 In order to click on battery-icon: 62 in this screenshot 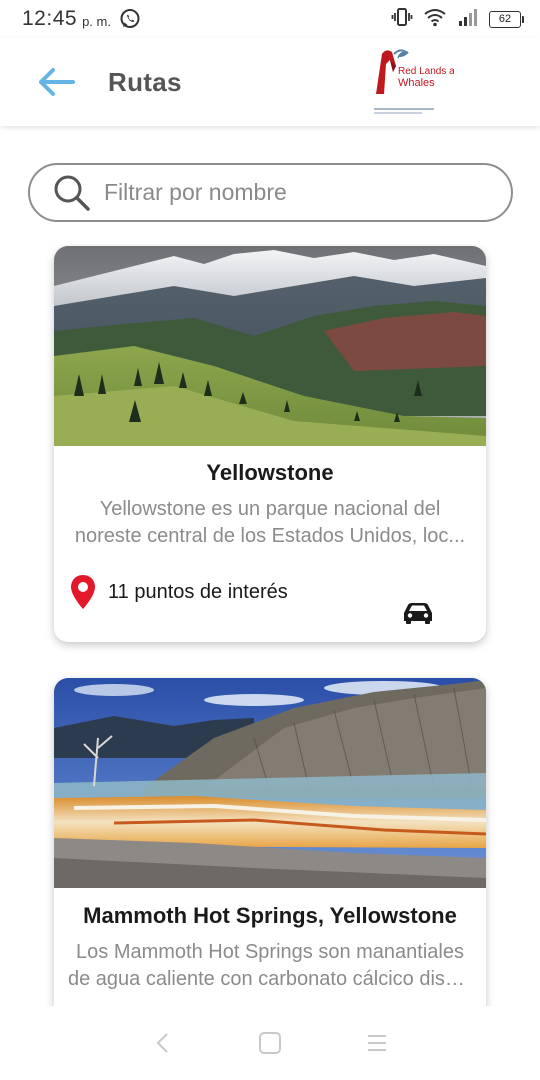, I will do `click(506, 19)`.